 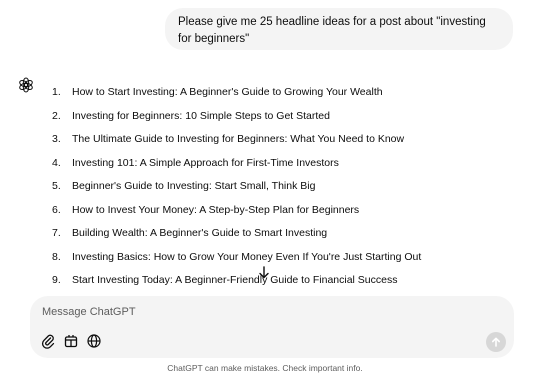 I want to click on arrow-down-icon, so click(x=264, y=273).